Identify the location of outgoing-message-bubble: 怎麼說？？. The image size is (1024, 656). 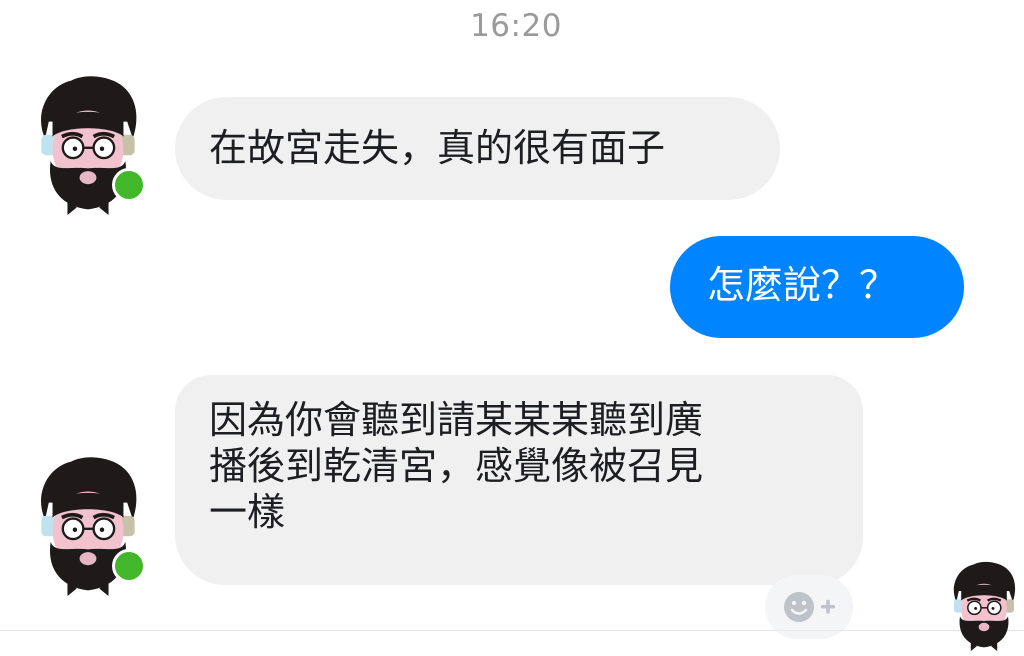
(817, 287).